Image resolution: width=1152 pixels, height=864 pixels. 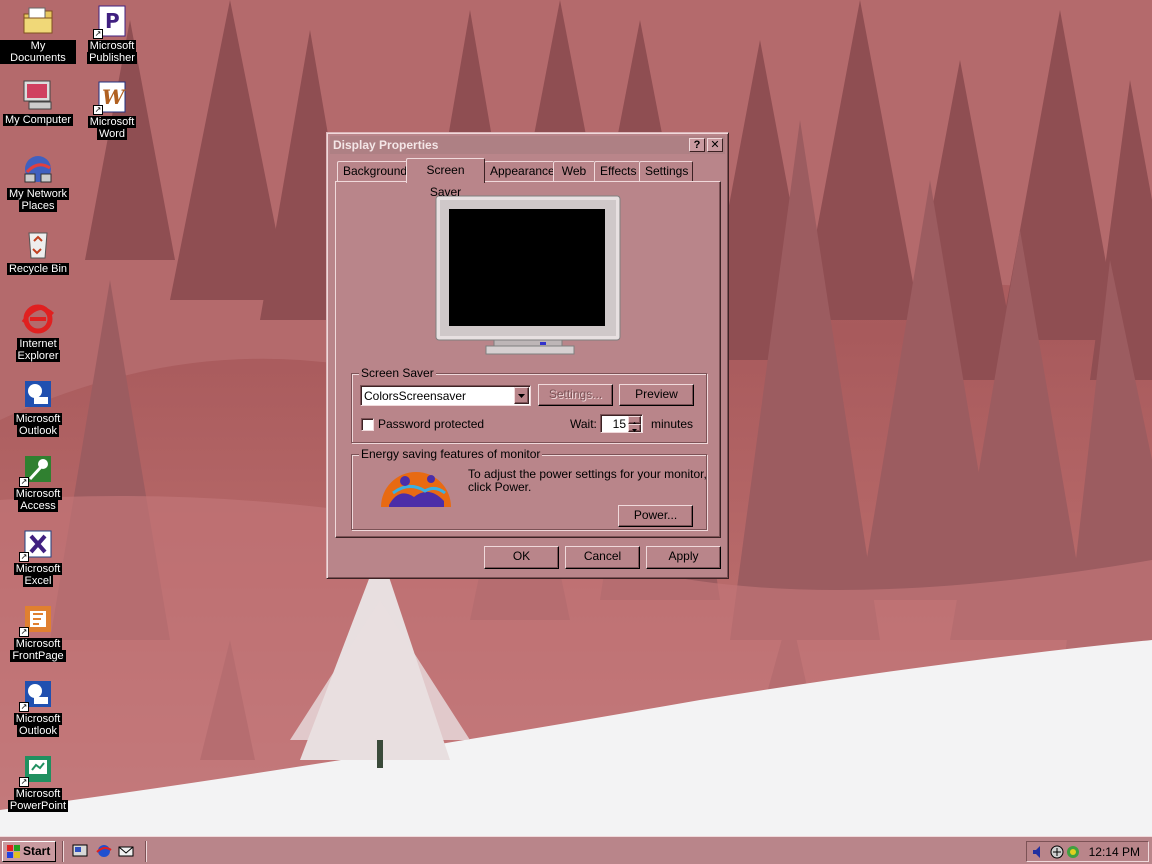 What do you see at coordinates (683, 557) in the screenshot?
I see `apply-button: Apply` at bounding box center [683, 557].